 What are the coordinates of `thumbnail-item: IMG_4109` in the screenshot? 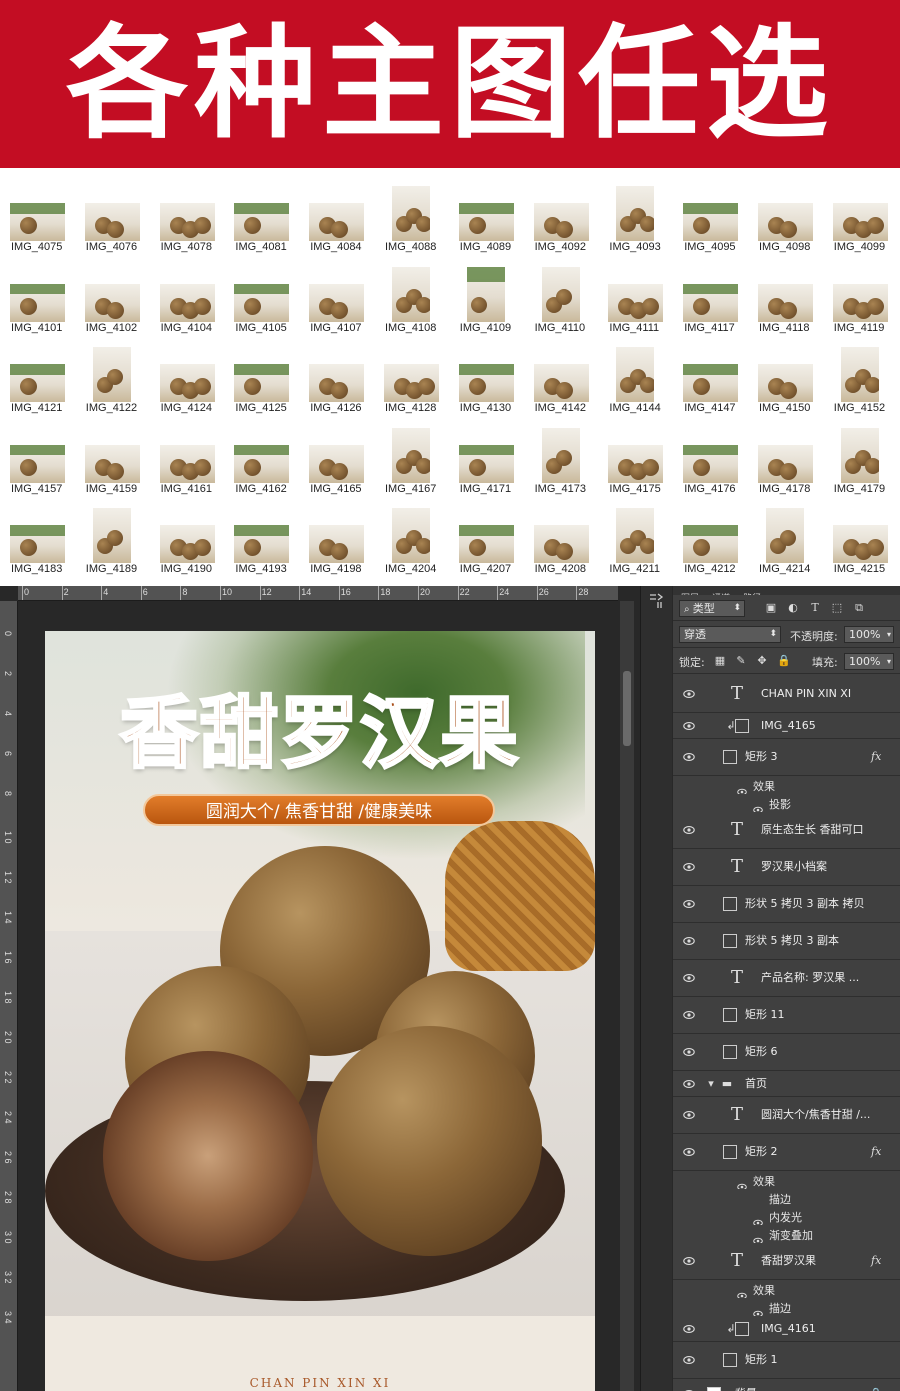 It's located at (486, 299).